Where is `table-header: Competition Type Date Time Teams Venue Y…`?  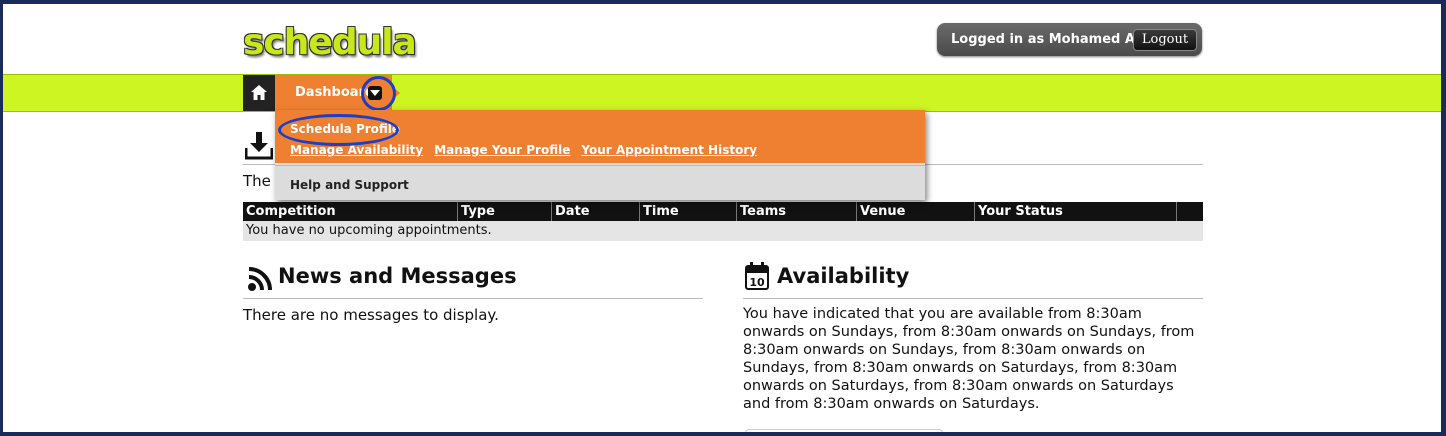
table-header: Competition Type Date Time Teams Venue Y… is located at coordinates (723, 211).